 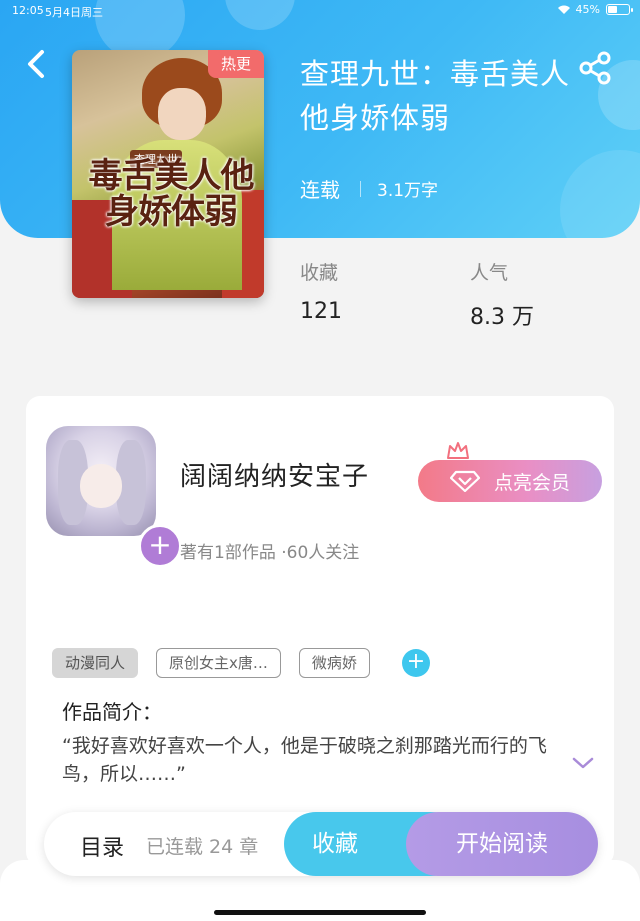 What do you see at coordinates (236, 64) in the screenshot?
I see `hot-update-badge: 热更` at bounding box center [236, 64].